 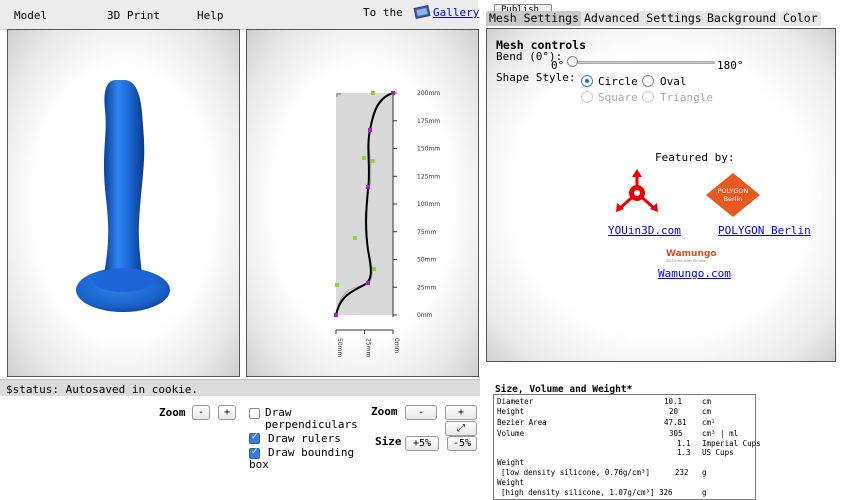 I want to click on row-value: 1.1, so click(x=684, y=443).